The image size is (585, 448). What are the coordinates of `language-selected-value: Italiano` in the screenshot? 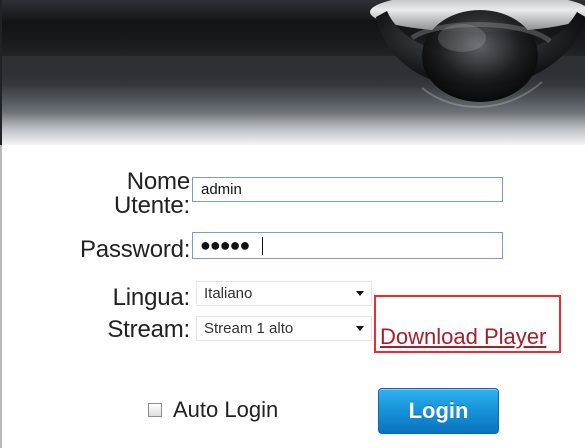 It's located at (228, 293).